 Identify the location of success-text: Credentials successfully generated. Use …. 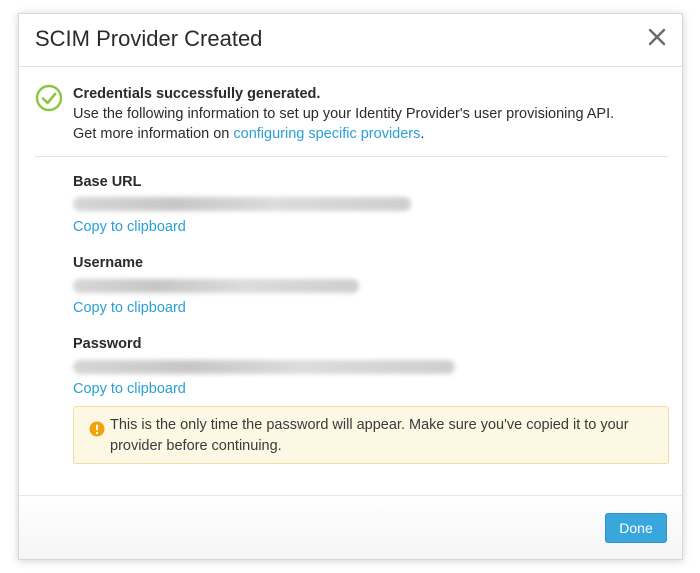
(373, 114).